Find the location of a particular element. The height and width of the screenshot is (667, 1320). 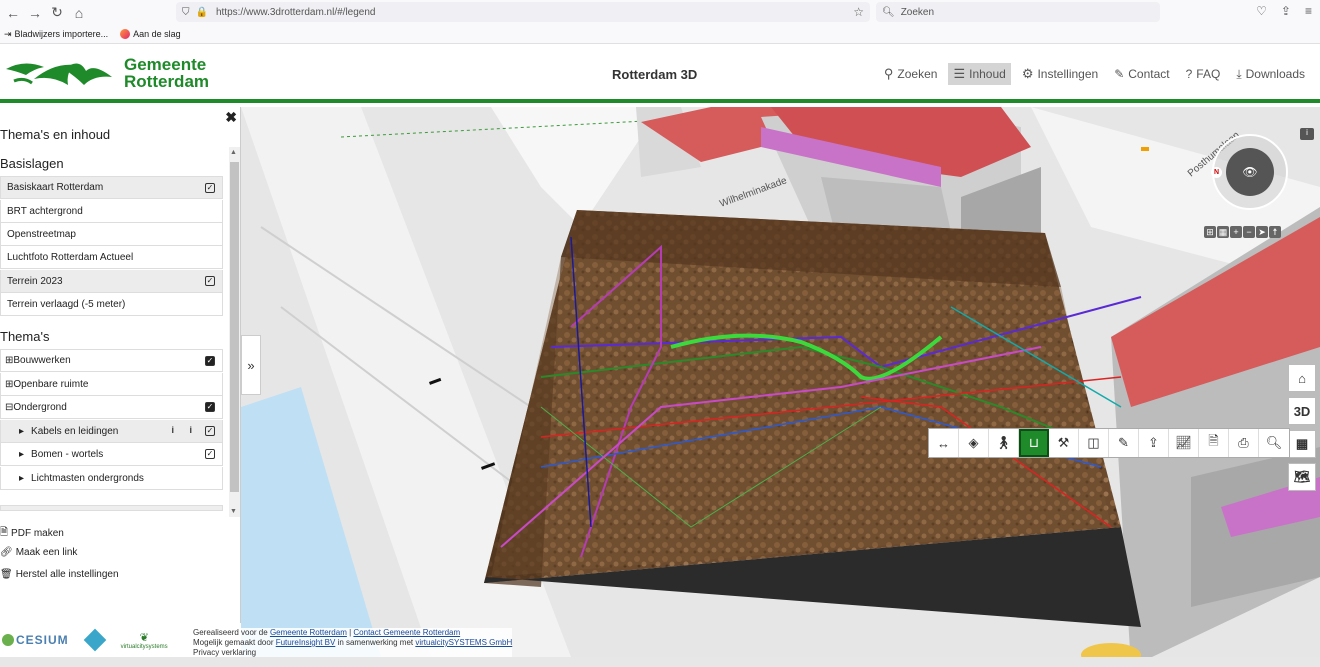

nav-contact: ✎ Contact is located at coordinates (1141, 74).